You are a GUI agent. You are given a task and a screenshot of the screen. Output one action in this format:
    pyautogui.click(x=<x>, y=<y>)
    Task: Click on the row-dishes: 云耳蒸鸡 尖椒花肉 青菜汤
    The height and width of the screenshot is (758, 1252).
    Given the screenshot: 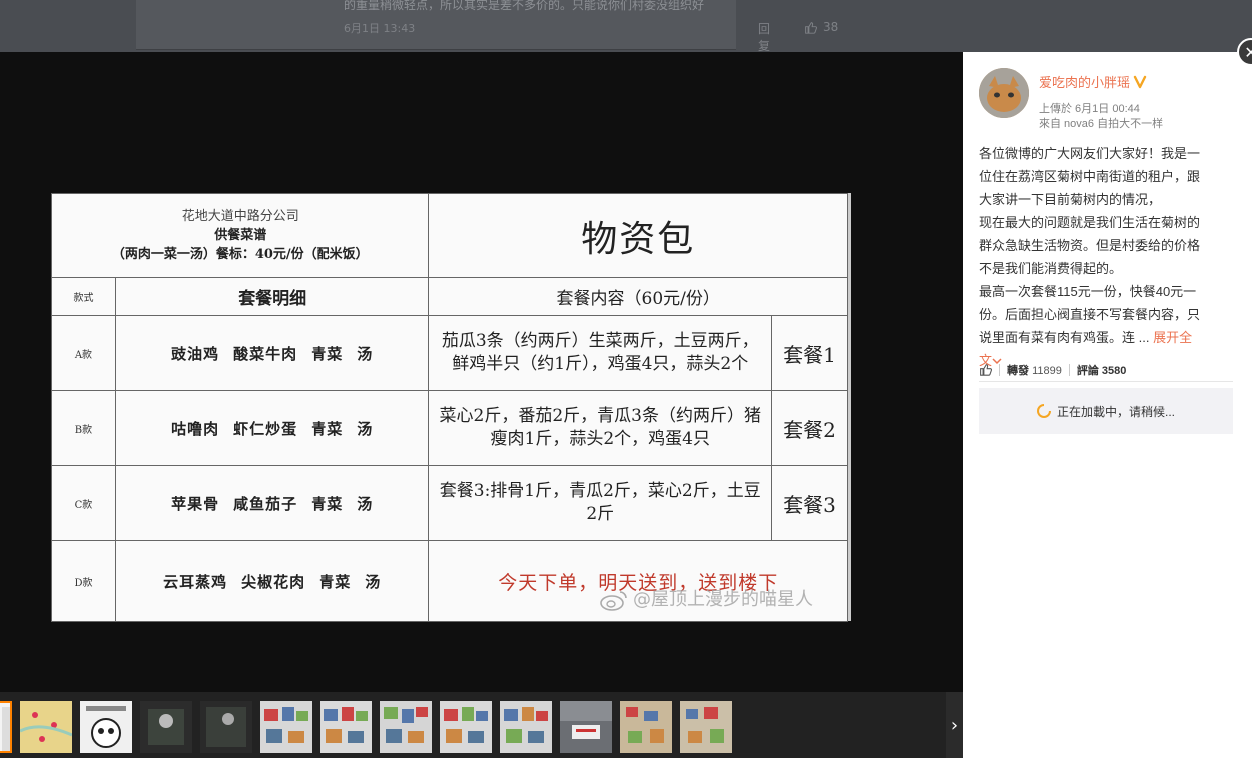 What is the action you would take?
    pyautogui.click(x=272, y=581)
    